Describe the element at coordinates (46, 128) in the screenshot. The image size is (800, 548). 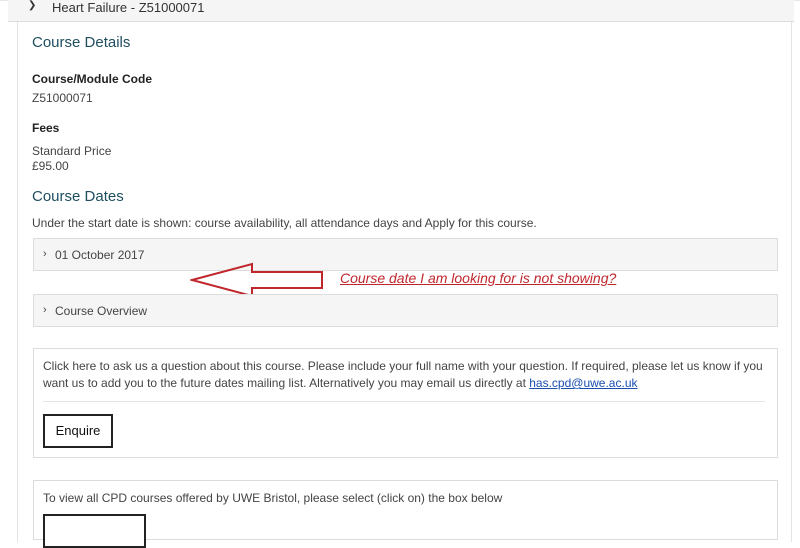
I see `fees-label: Fees` at that location.